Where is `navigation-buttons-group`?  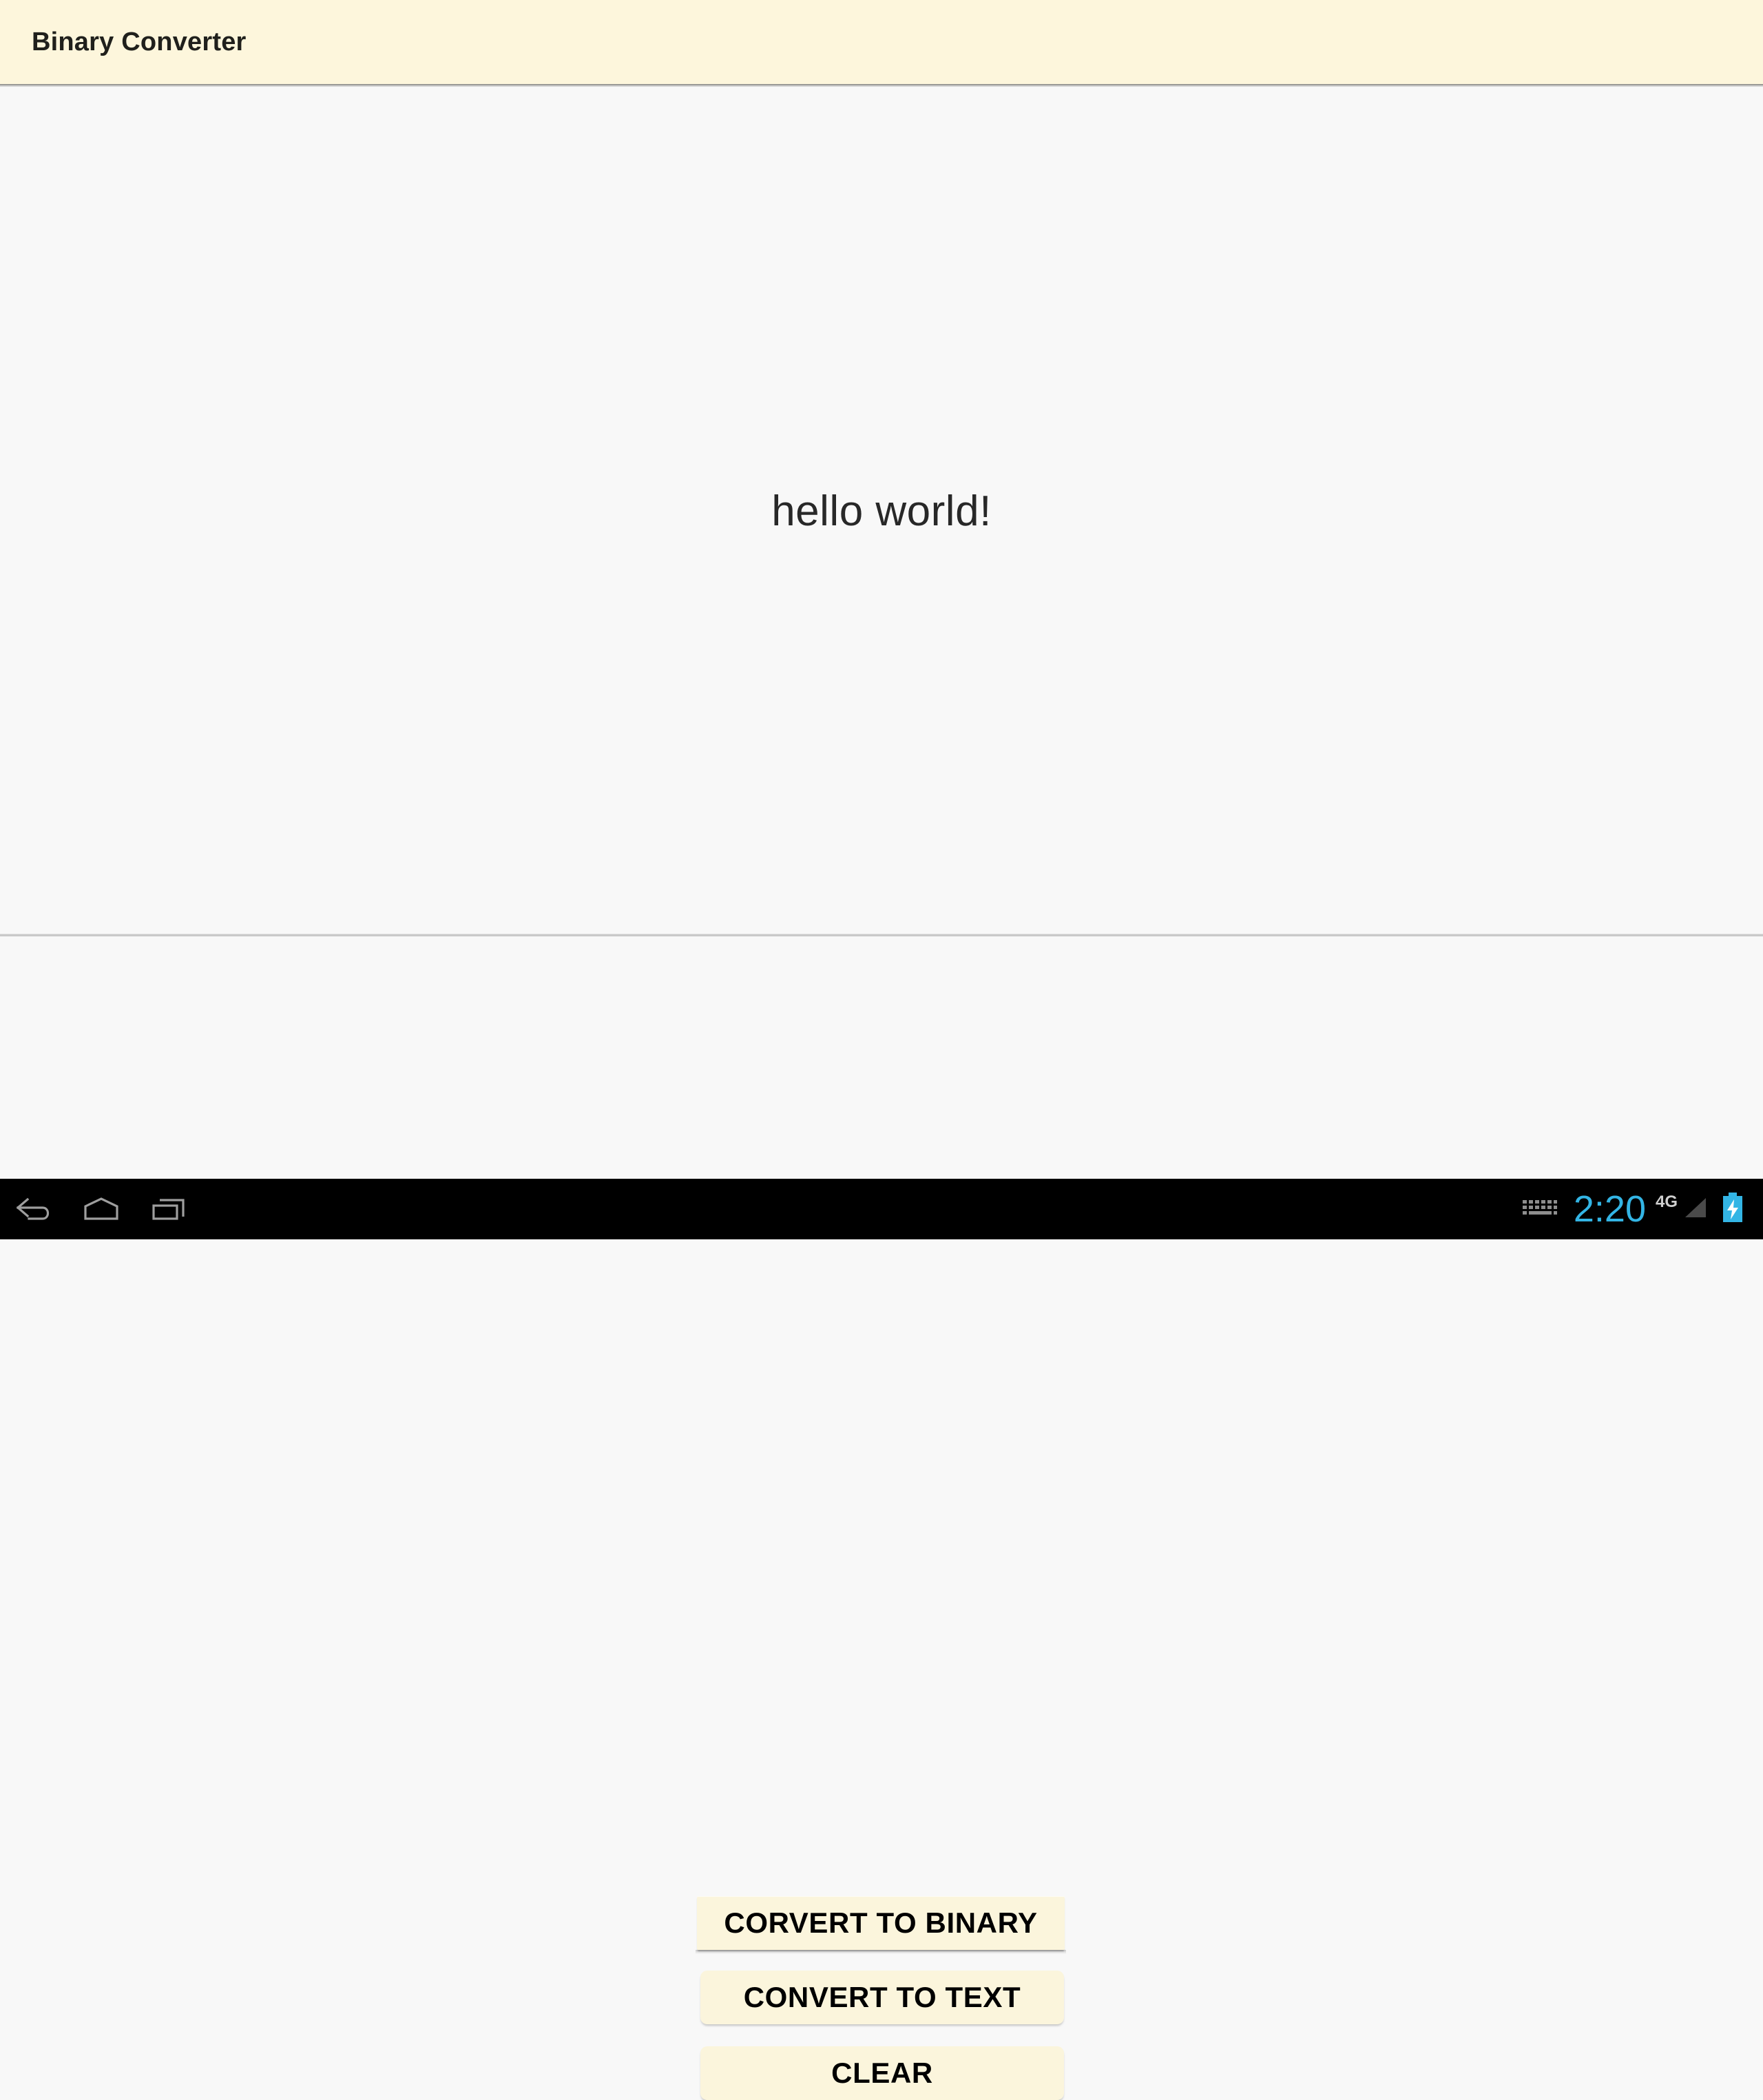 navigation-buttons-group is located at coordinates (101, 1209).